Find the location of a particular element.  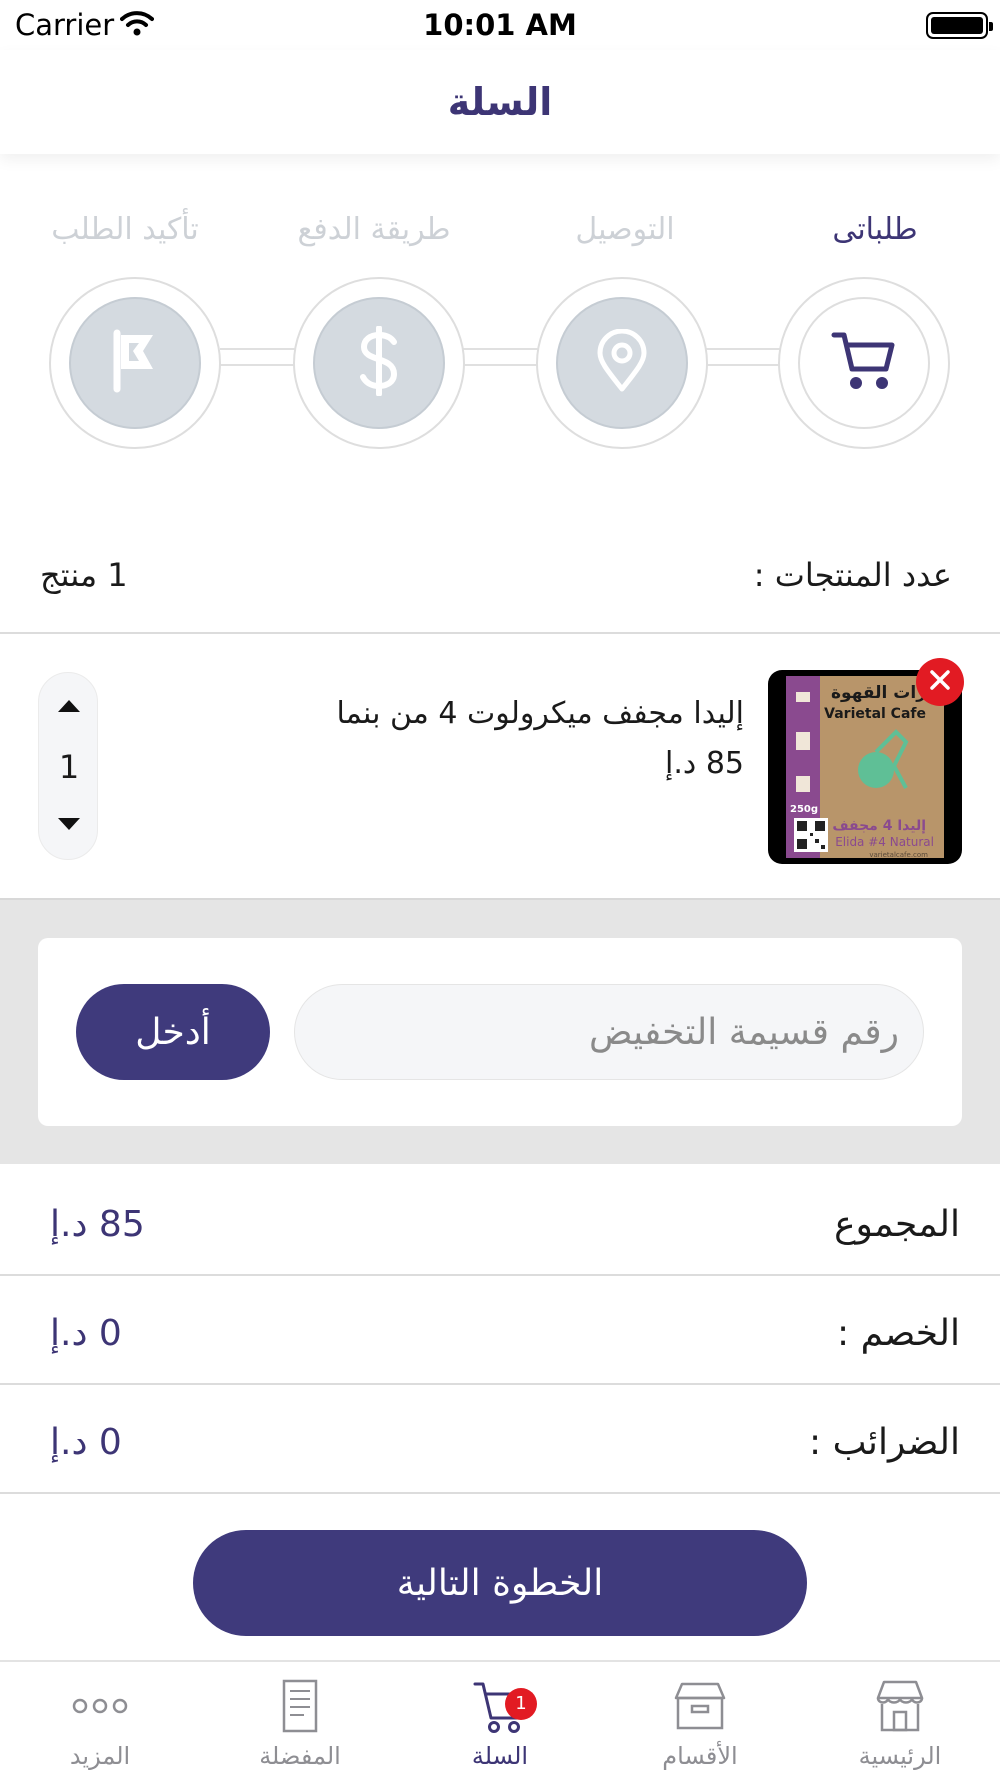

clock: 10:01 AM is located at coordinates (500, 25).